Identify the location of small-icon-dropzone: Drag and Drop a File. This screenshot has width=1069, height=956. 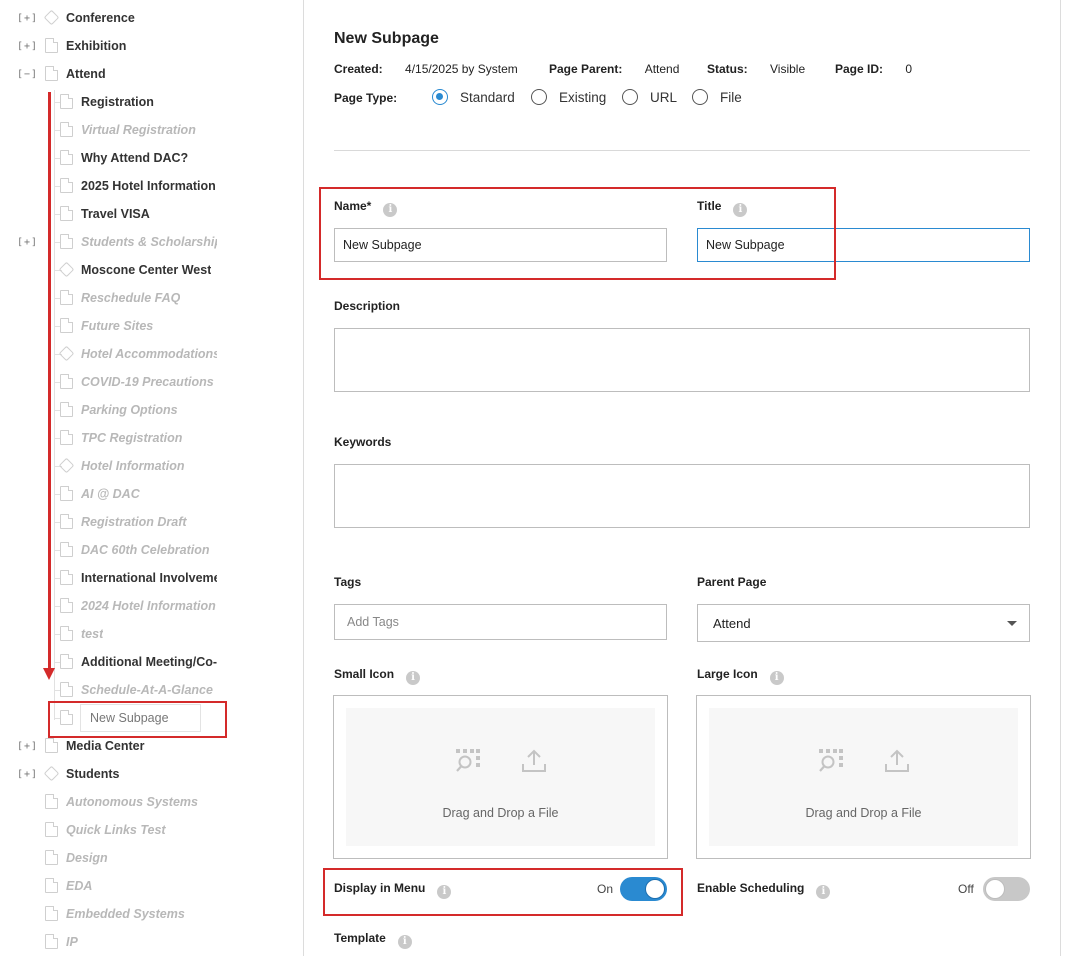
(500, 777).